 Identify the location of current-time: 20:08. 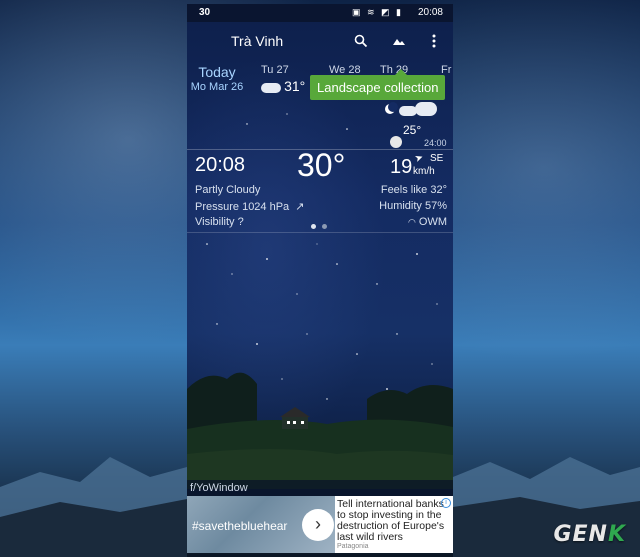
(220, 165).